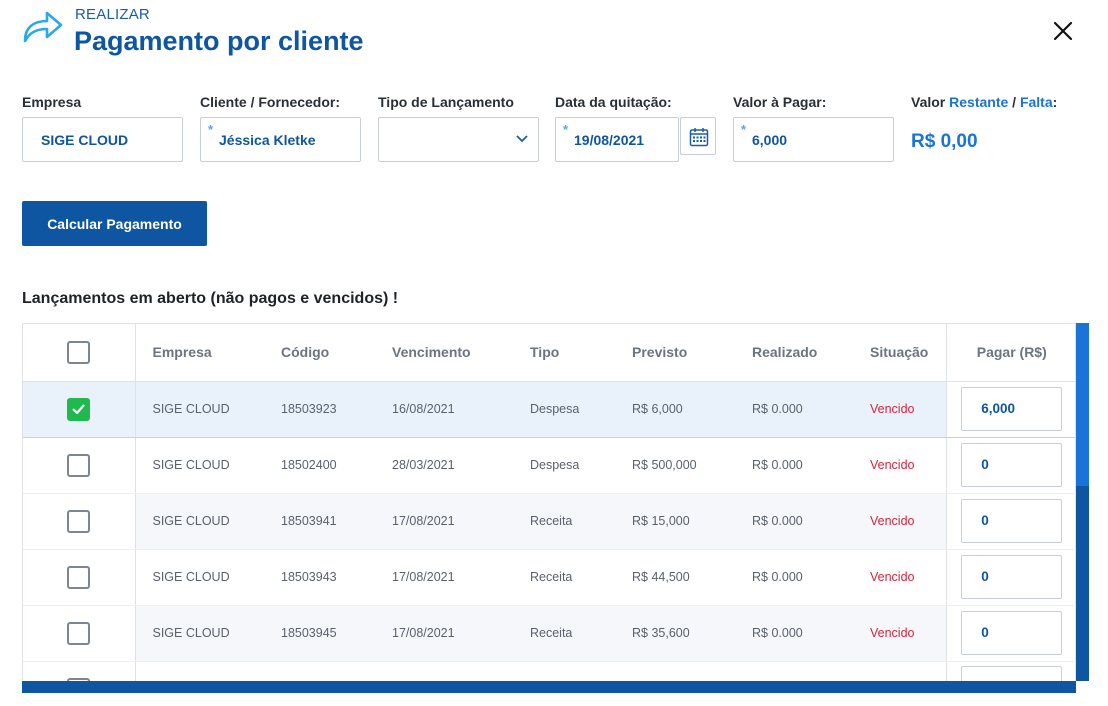 The height and width of the screenshot is (706, 1108). Describe the element at coordinates (675, 353) in the screenshot. I see `column-header: Previsto` at that location.